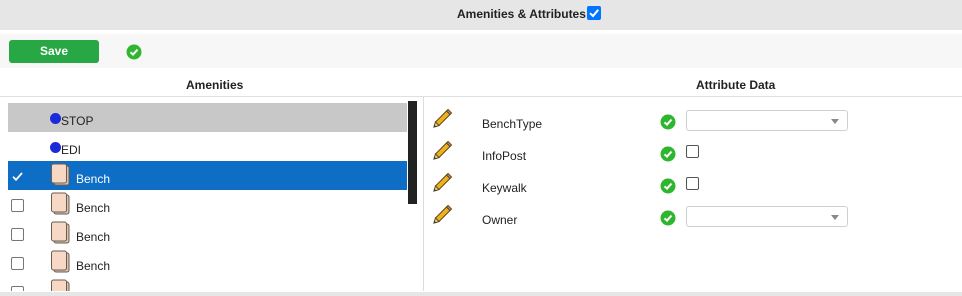 The width and height of the screenshot is (962, 296). What do you see at coordinates (767, 216) in the screenshot?
I see `owner-select` at bounding box center [767, 216].